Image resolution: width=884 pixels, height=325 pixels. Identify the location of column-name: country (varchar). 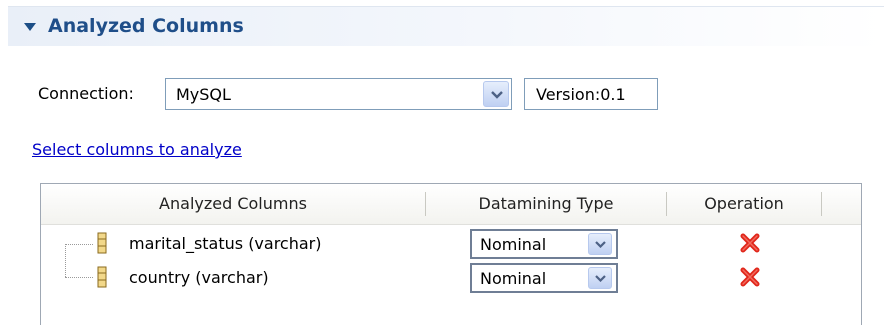
(199, 277).